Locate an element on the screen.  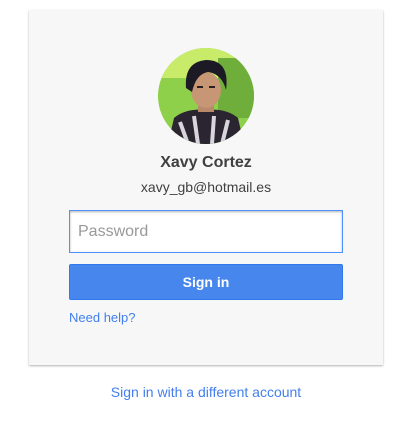
different-account-link: Sign in with a different account is located at coordinates (206, 392).